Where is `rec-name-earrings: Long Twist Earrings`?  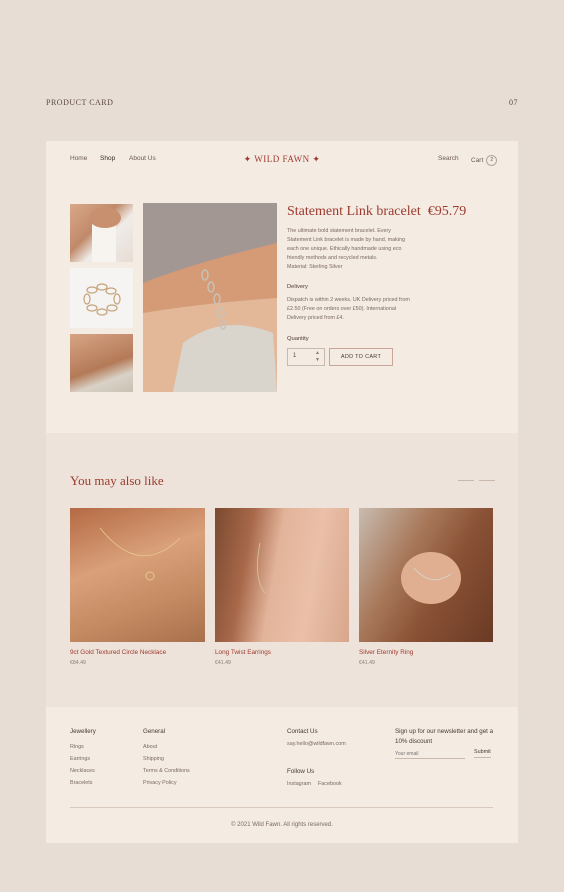
rec-name-earrings: Long Twist Earrings is located at coordinates (243, 652).